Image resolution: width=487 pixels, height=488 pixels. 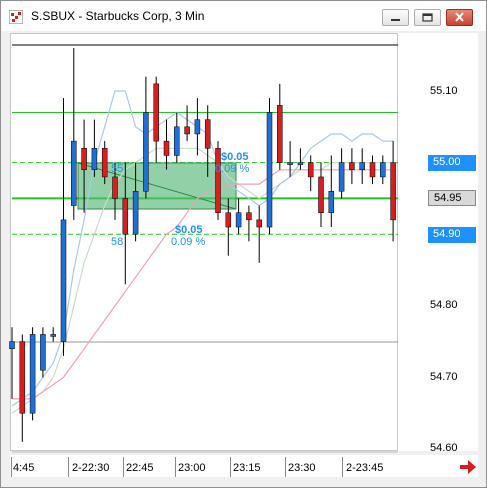 I want to click on lower-pct-annotation: 0.09 %, so click(x=188, y=242).